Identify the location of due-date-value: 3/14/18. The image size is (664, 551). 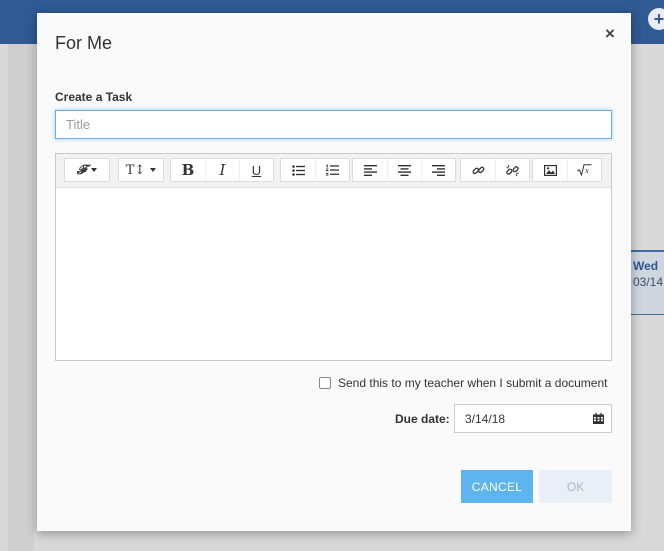
(485, 418).